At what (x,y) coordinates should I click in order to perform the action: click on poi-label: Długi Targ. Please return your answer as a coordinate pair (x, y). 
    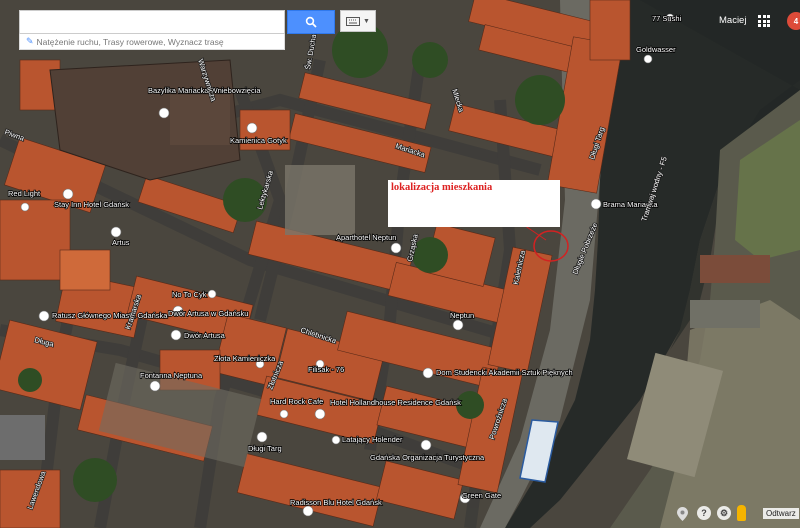
    Looking at the image, I should click on (265, 448).